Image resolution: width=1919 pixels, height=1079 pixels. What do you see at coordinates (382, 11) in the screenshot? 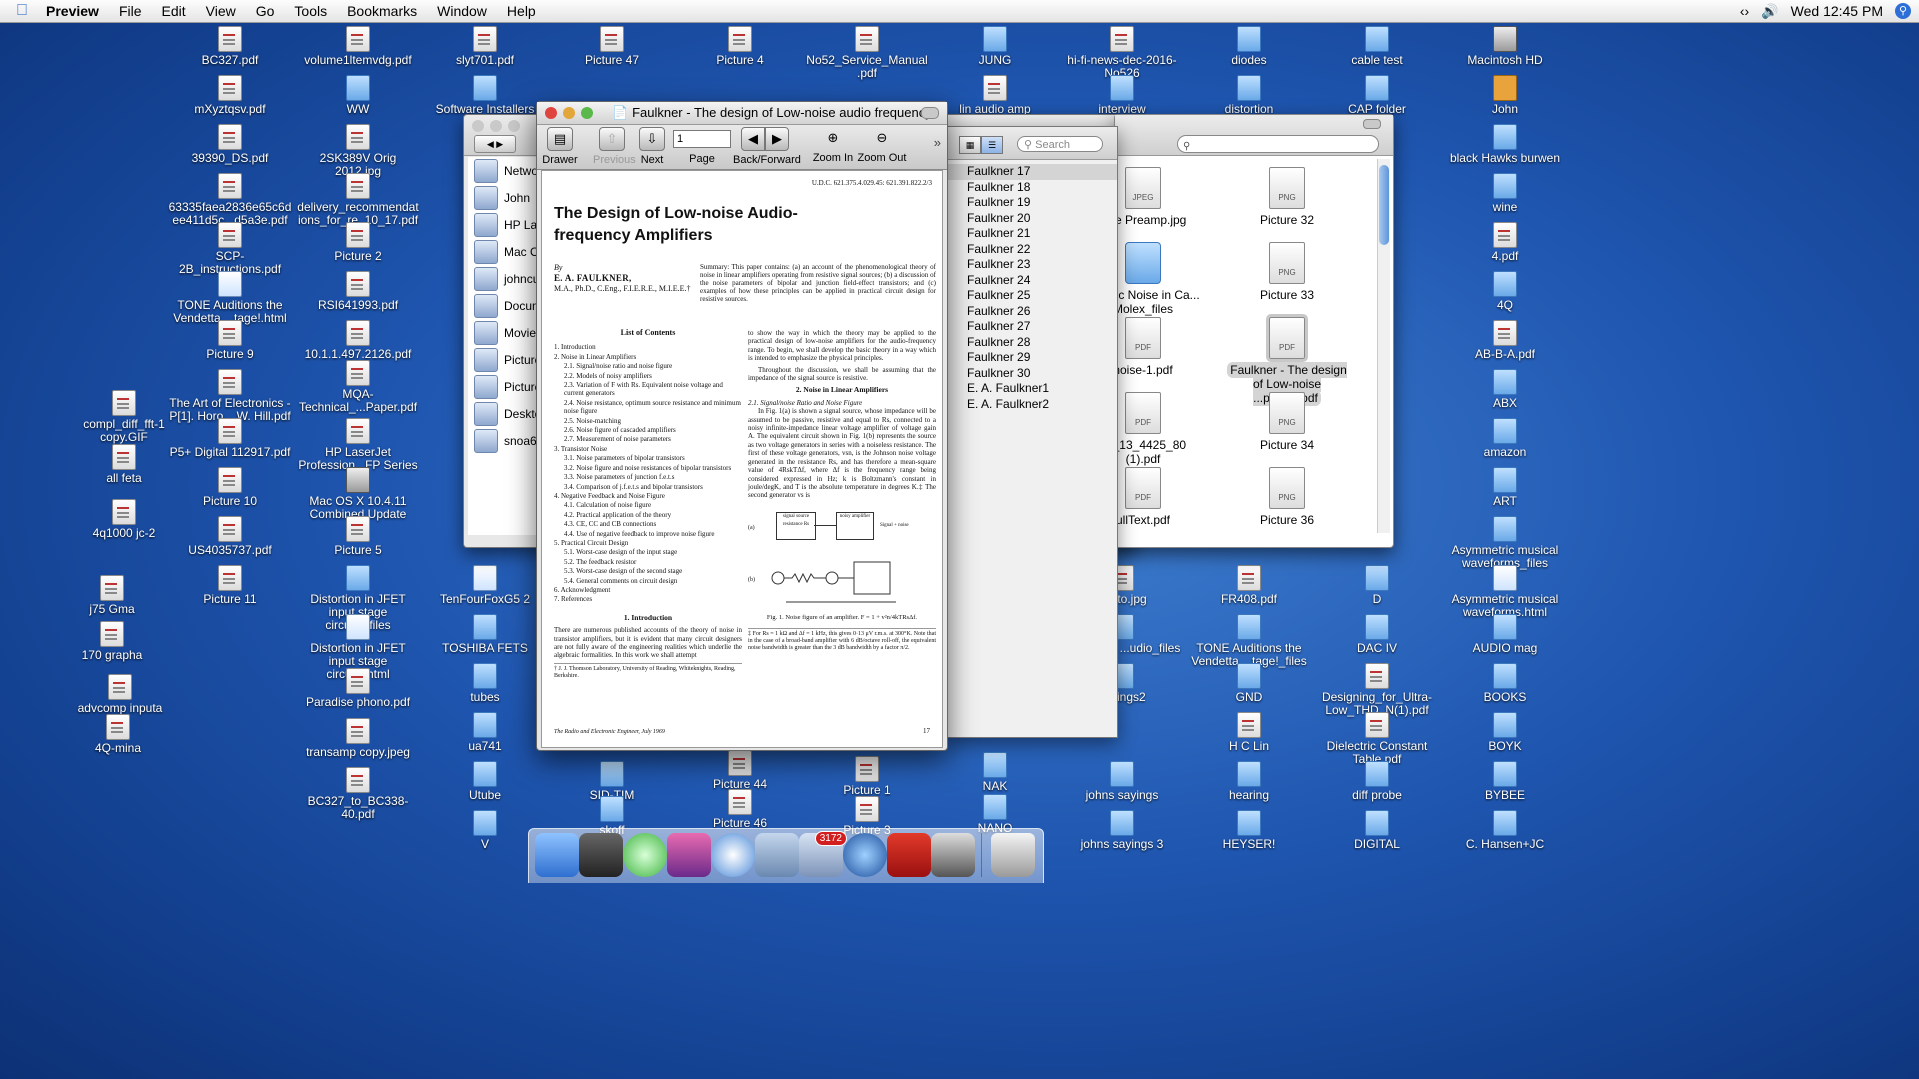
I see `menu-bookmarks: Bookmarks` at bounding box center [382, 11].